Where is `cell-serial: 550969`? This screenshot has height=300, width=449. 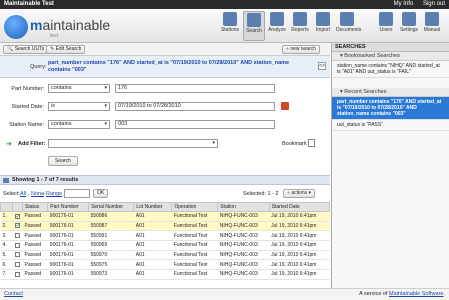
cell-serial: 550969 is located at coordinates (111, 245).